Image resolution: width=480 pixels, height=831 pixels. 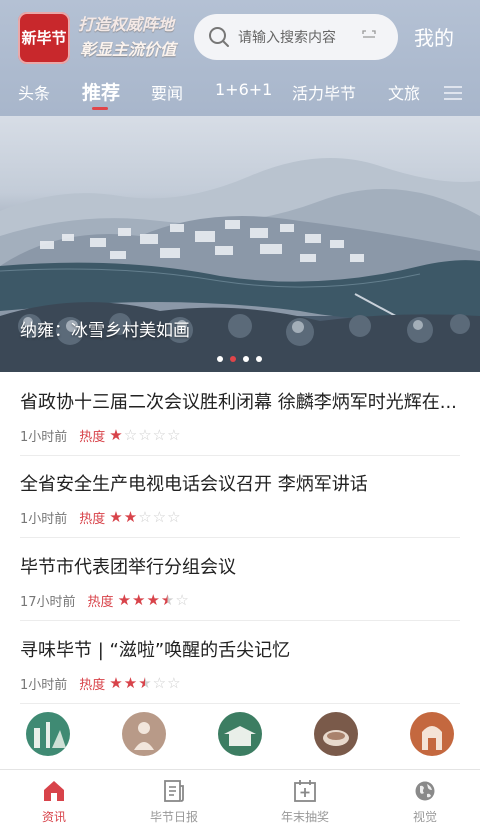 I want to click on tab-culture-tourism: 文旅, so click(x=404, y=92).